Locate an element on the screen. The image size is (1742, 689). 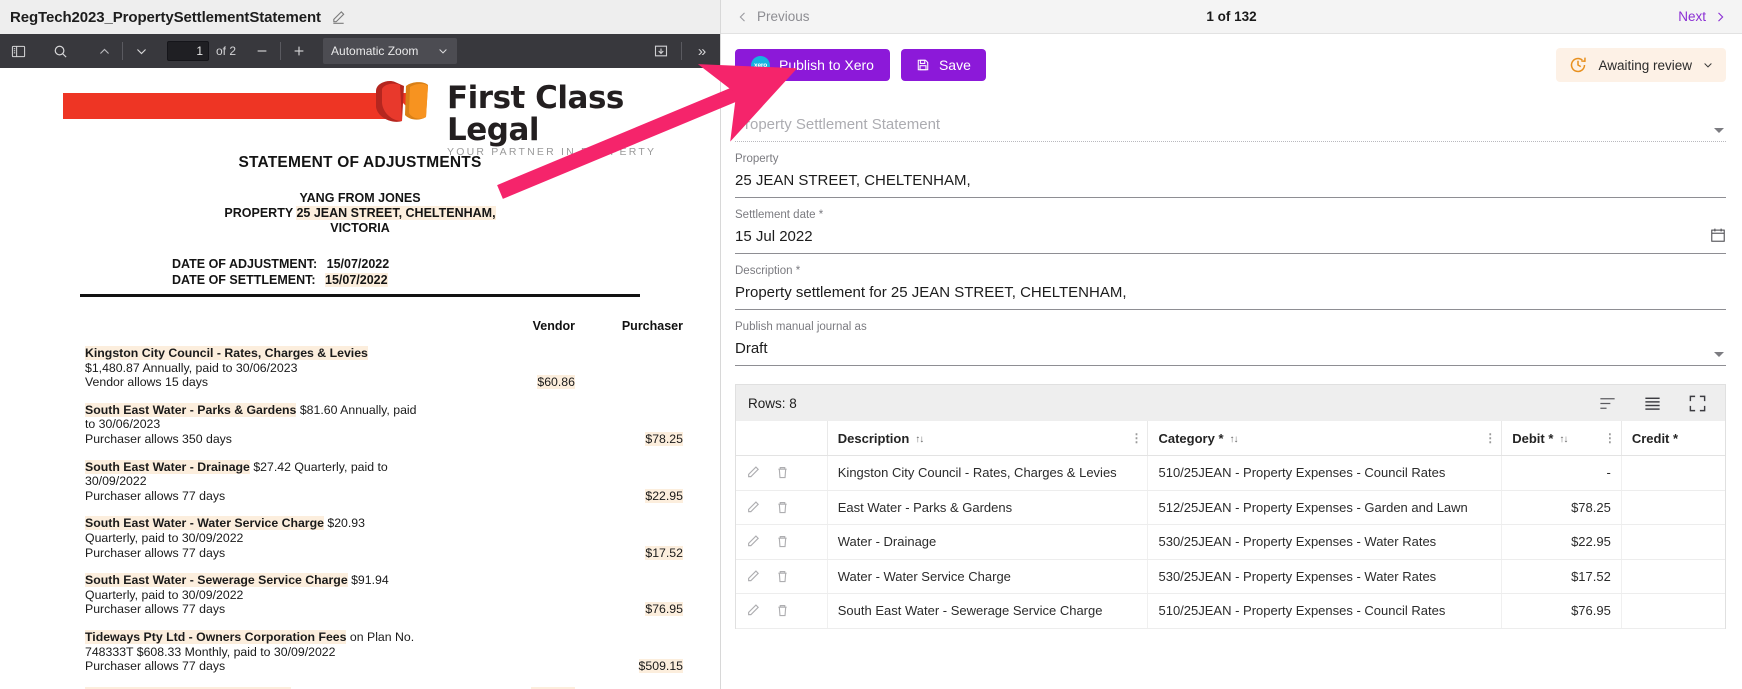
column-header-category: Category * ↑↓ ⋮ is located at coordinates (1325, 438).